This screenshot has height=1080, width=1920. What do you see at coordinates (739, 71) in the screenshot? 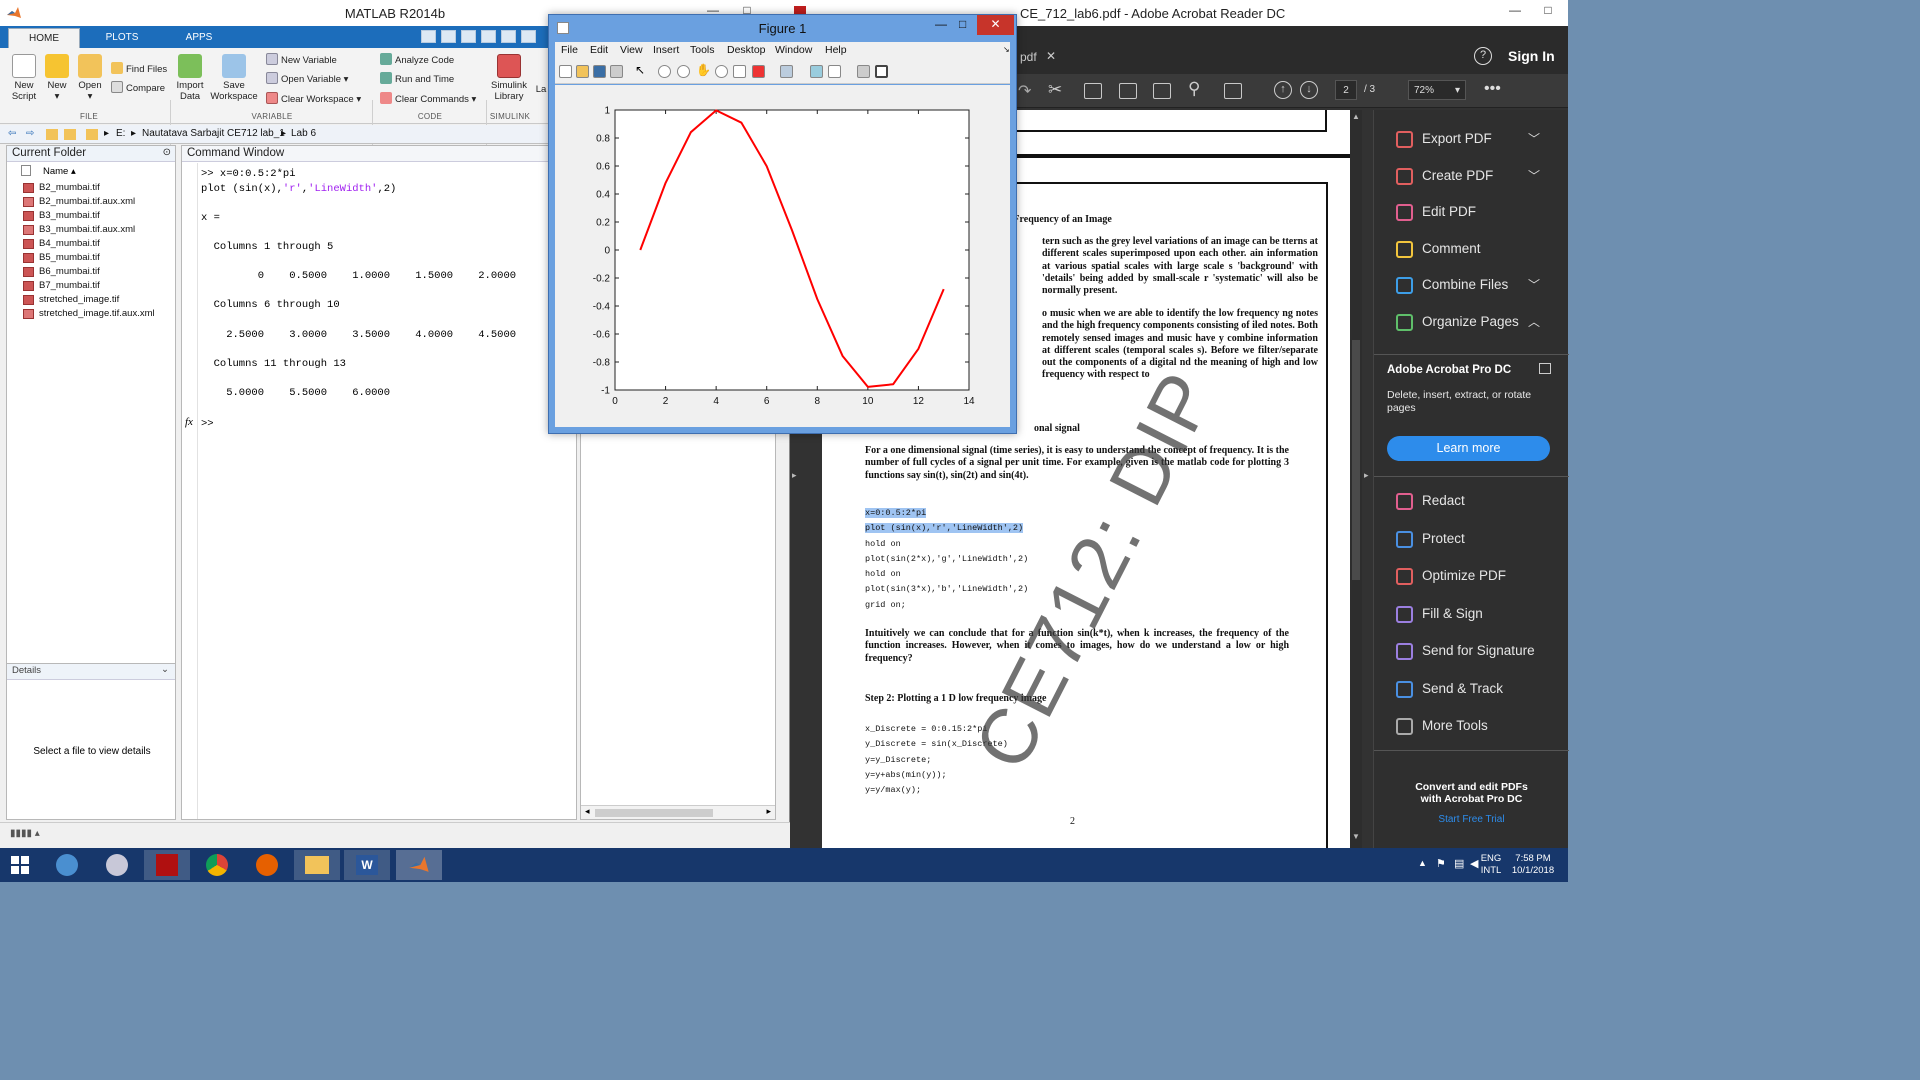
I see `data-cursor-icon` at bounding box center [739, 71].